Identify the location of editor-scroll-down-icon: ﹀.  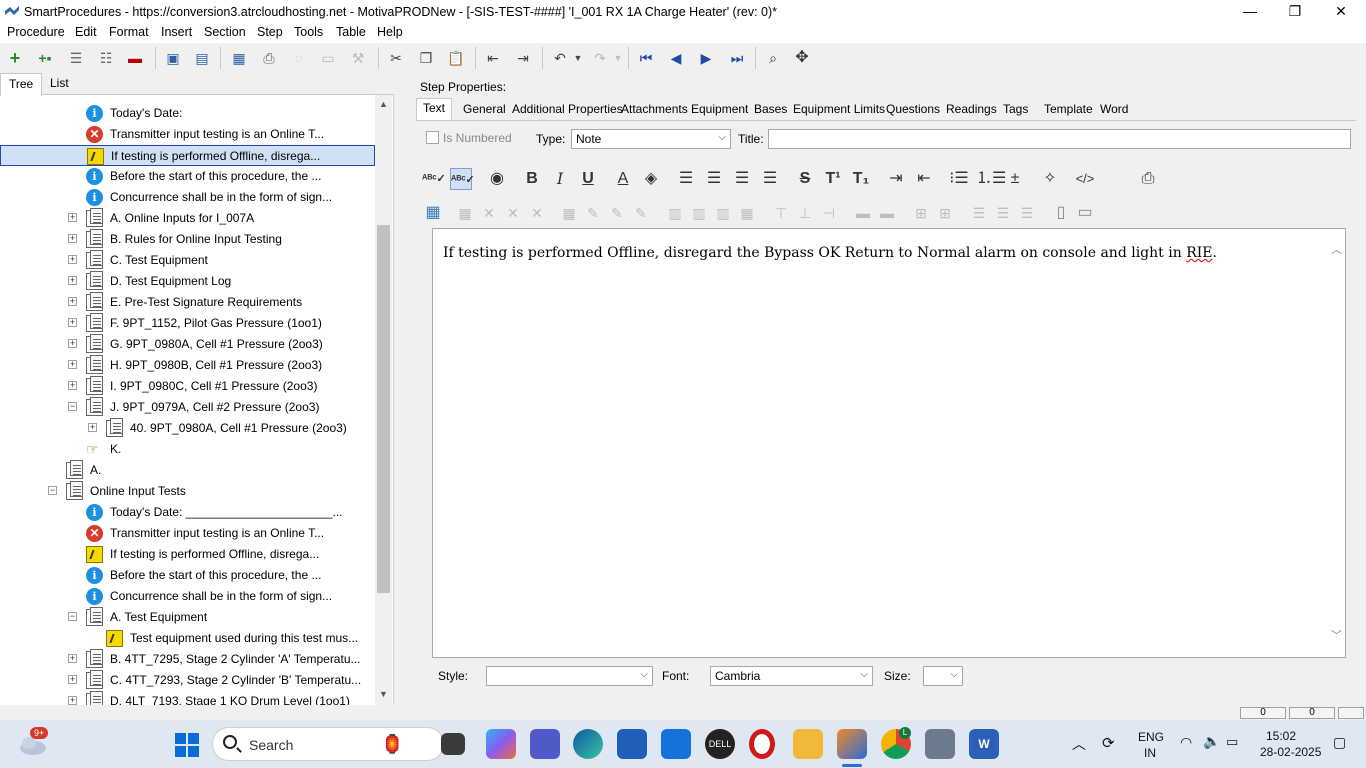
(1336, 635).